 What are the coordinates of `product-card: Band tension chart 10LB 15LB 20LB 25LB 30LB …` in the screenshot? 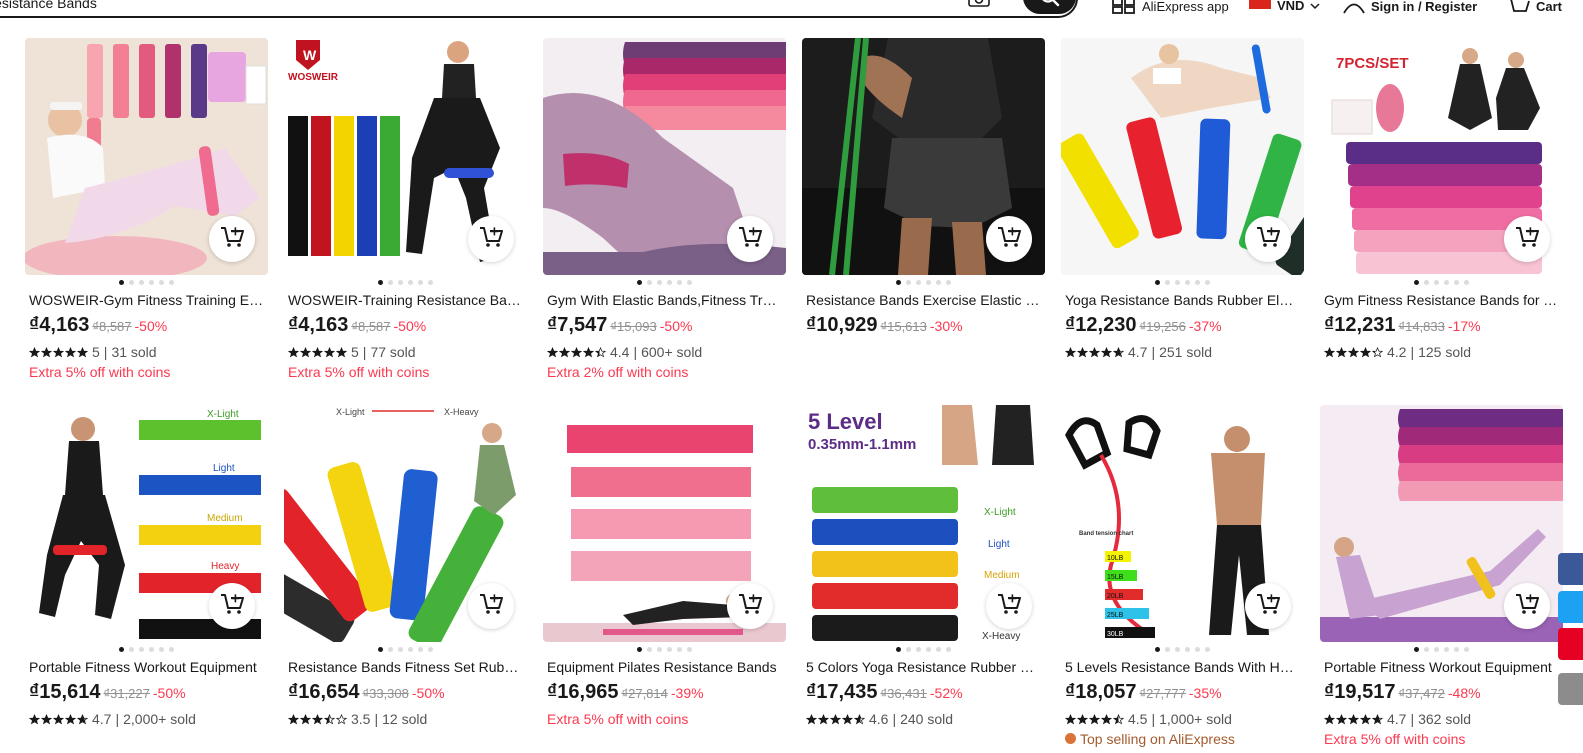 It's located at (1182, 579).